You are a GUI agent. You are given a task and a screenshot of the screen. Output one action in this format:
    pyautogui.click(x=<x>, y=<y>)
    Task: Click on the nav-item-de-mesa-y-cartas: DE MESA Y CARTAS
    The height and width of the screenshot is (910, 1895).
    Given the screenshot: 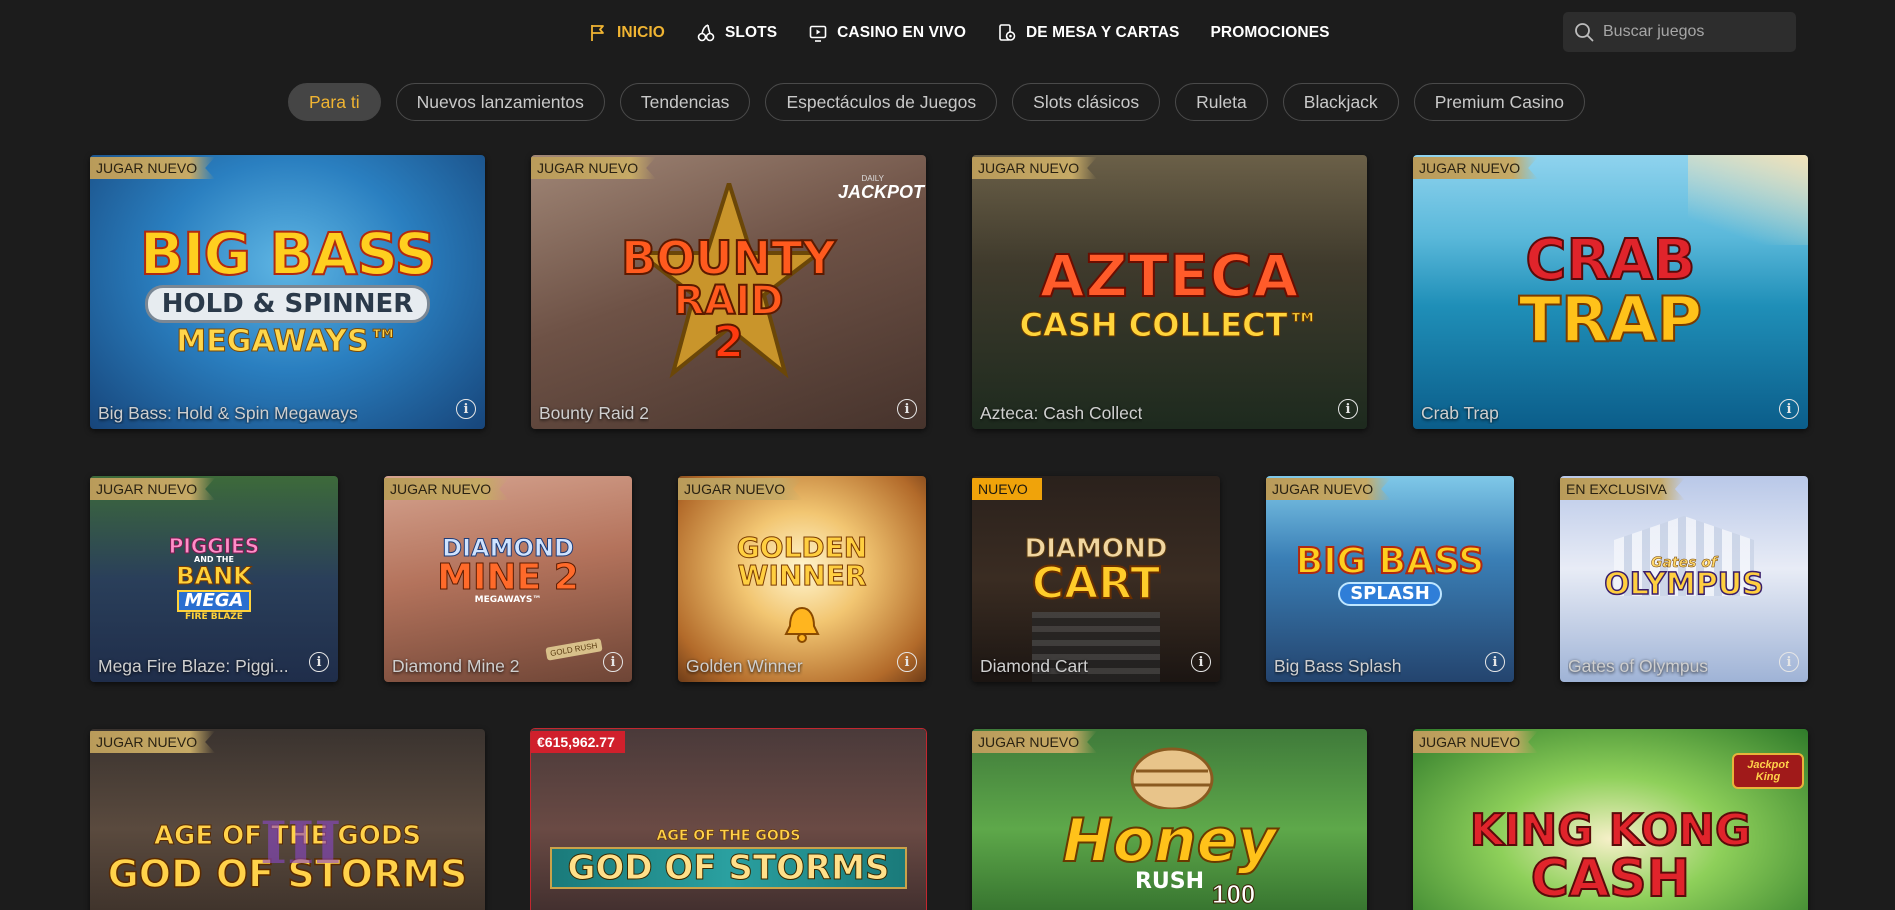 What is the action you would take?
    pyautogui.click(x=1088, y=33)
    